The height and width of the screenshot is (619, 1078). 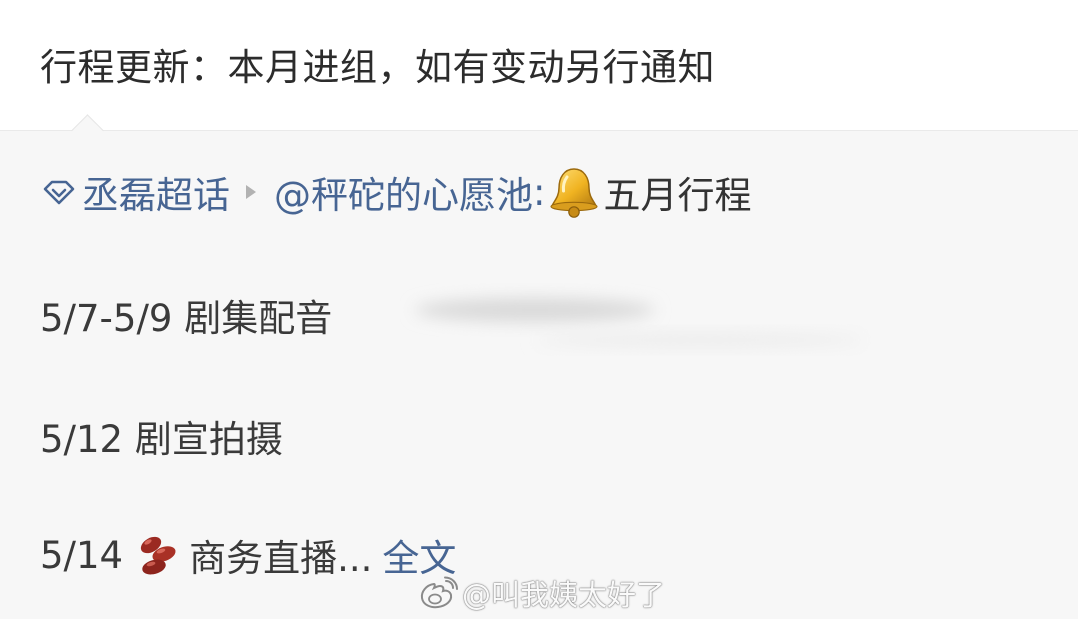 I want to click on schedule-line-1-text: 5/7-5/9 剧集配音, so click(x=186, y=318).